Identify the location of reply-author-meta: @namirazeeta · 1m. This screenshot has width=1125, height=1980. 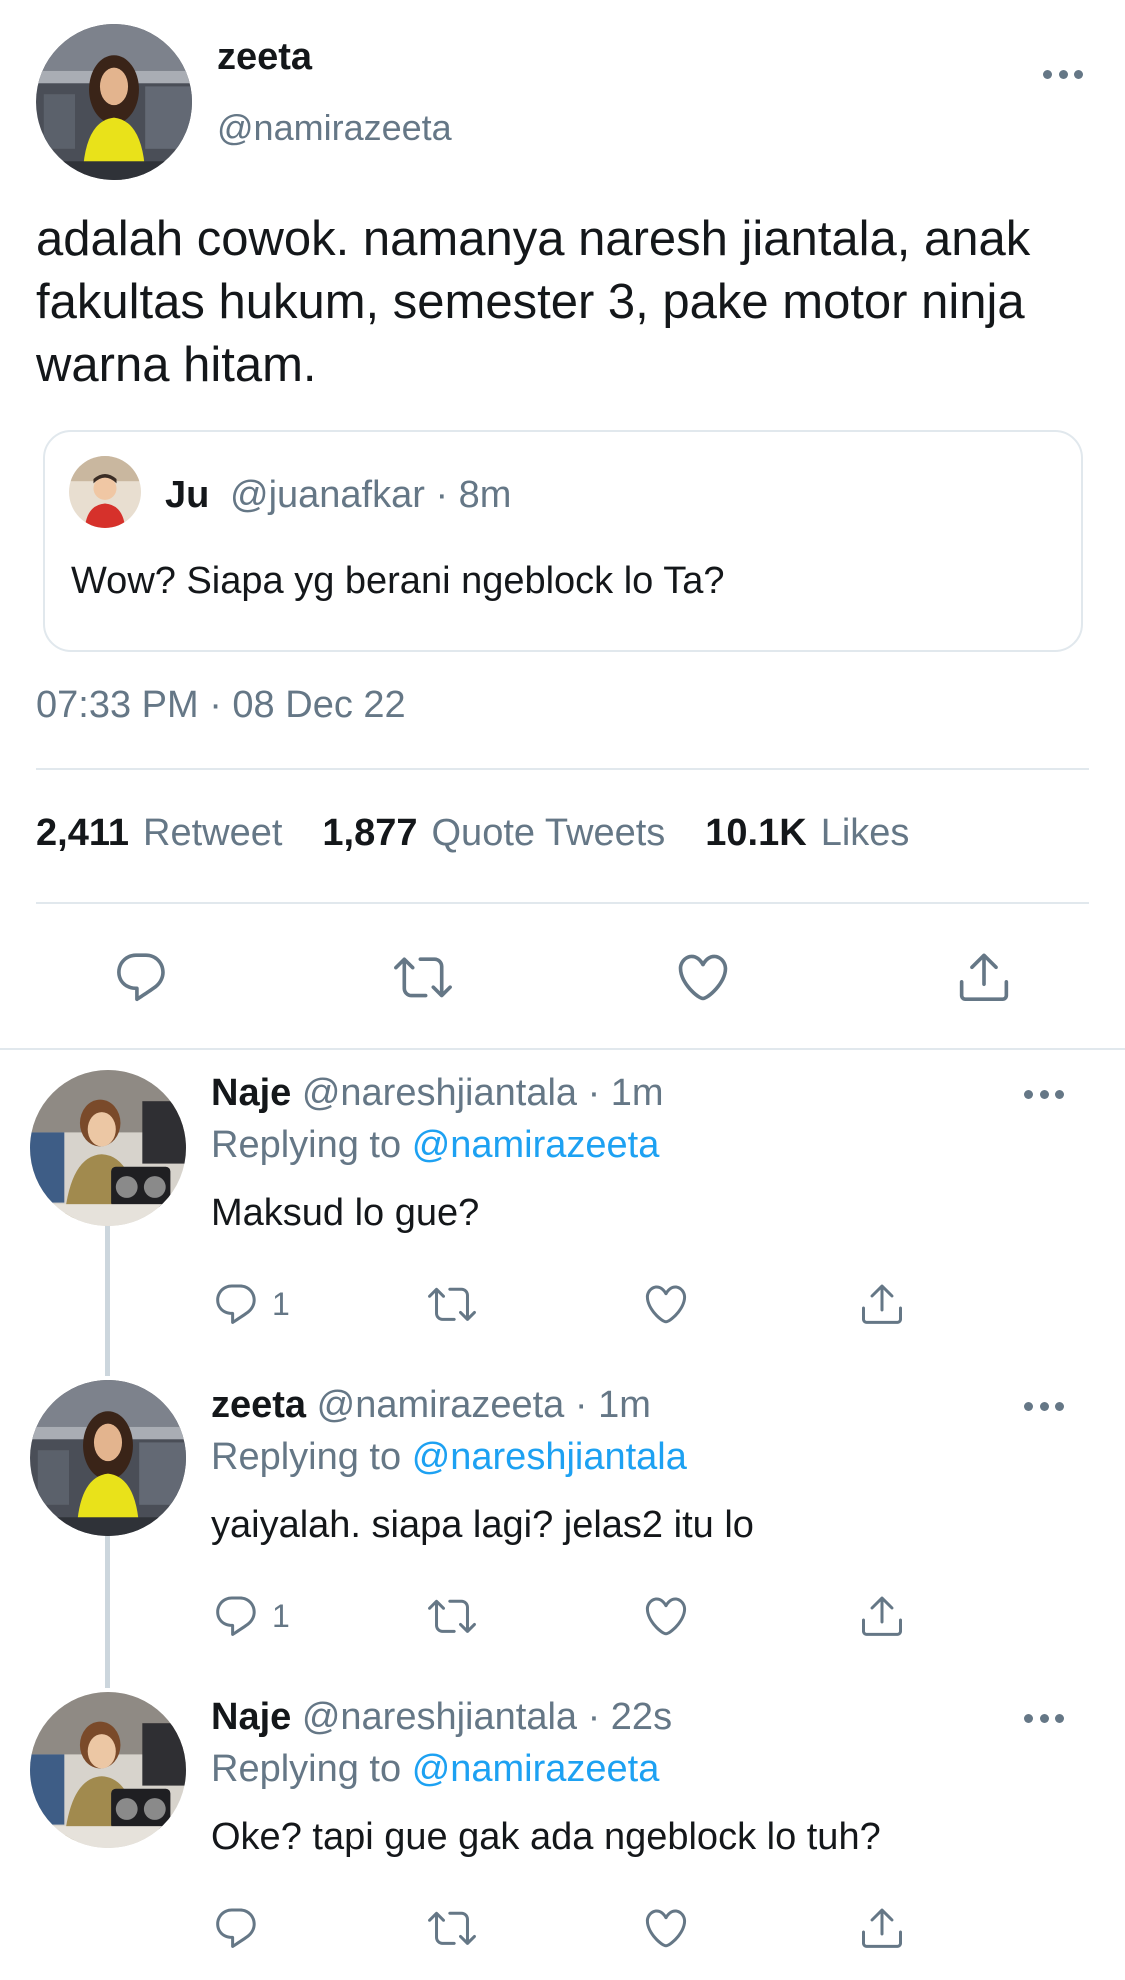
(484, 1405).